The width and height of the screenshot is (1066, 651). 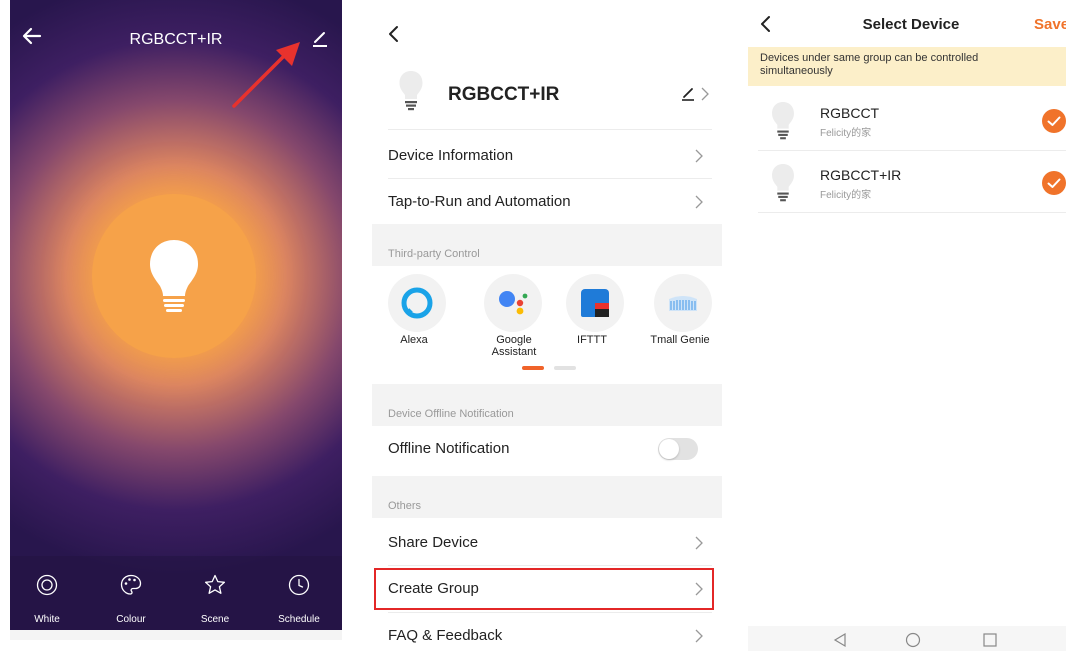 I want to click on tab-colour: Colour, so click(x=131, y=593).